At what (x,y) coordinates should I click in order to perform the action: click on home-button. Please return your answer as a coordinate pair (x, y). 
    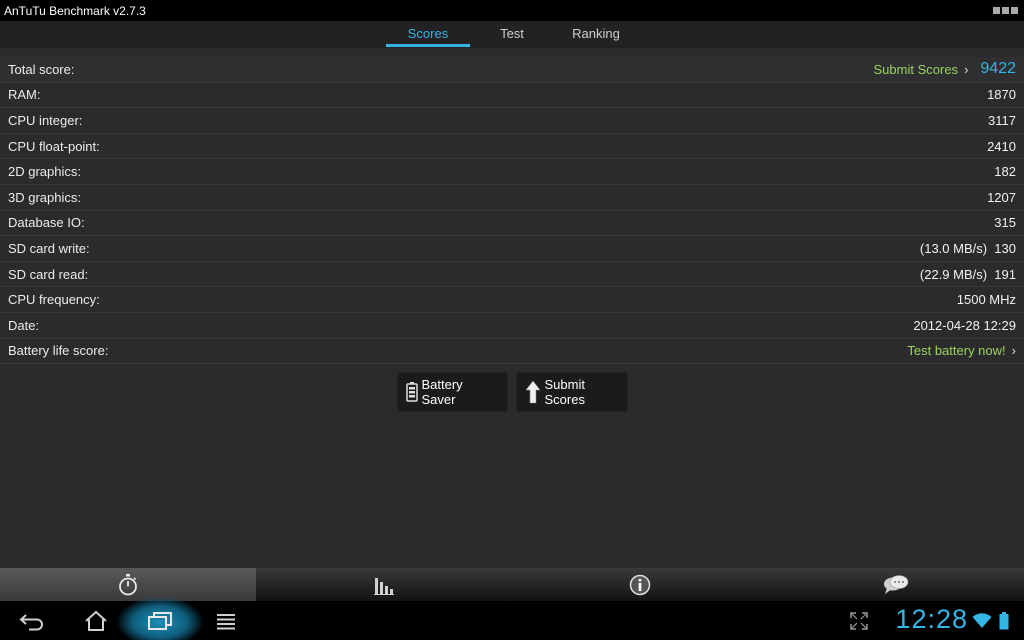
    Looking at the image, I should click on (96, 620).